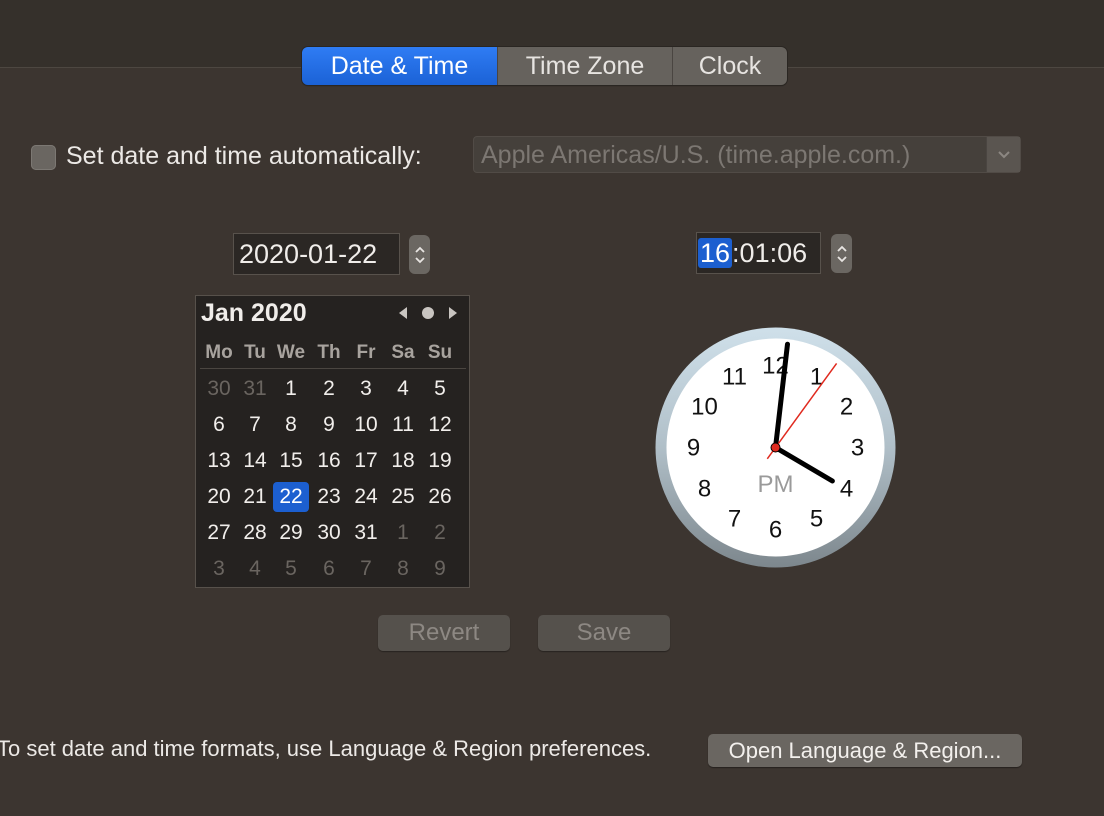 This screenshot has height=816, width=1104. I want to click on weekday-tu: Tu, so click(255, 352).